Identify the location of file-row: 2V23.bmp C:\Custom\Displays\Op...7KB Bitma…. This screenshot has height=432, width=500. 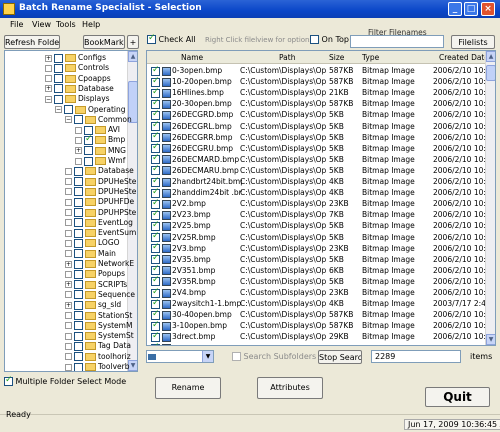
(317, 214).